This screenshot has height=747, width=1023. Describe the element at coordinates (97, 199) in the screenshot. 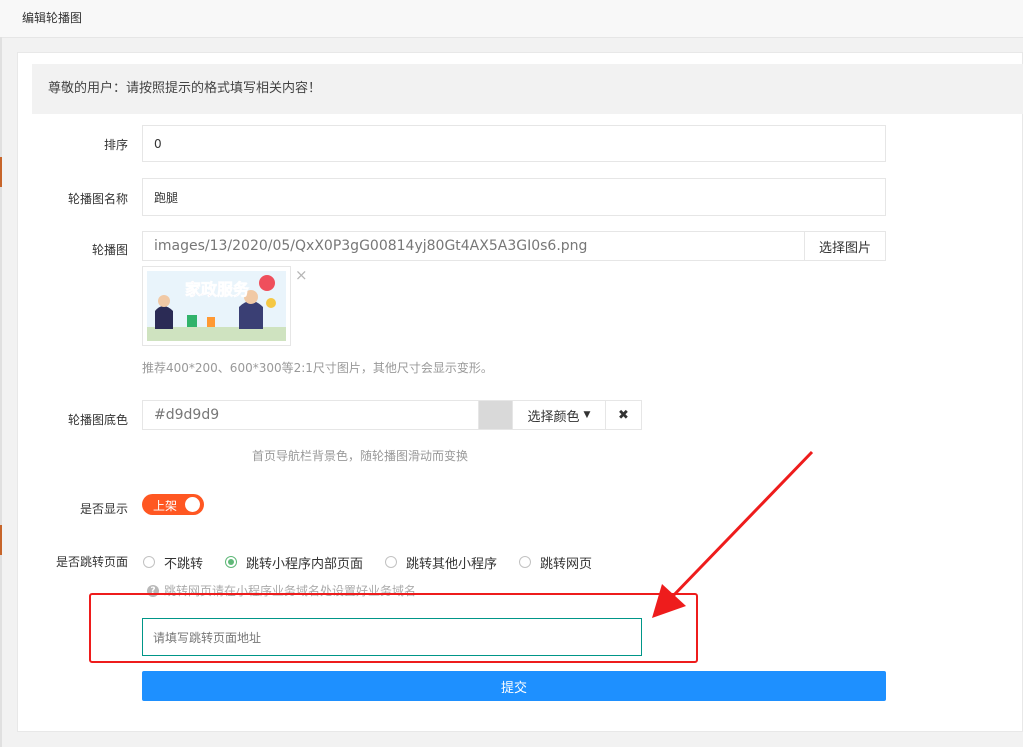

I see `name-label: 轮播图名称` at that location.